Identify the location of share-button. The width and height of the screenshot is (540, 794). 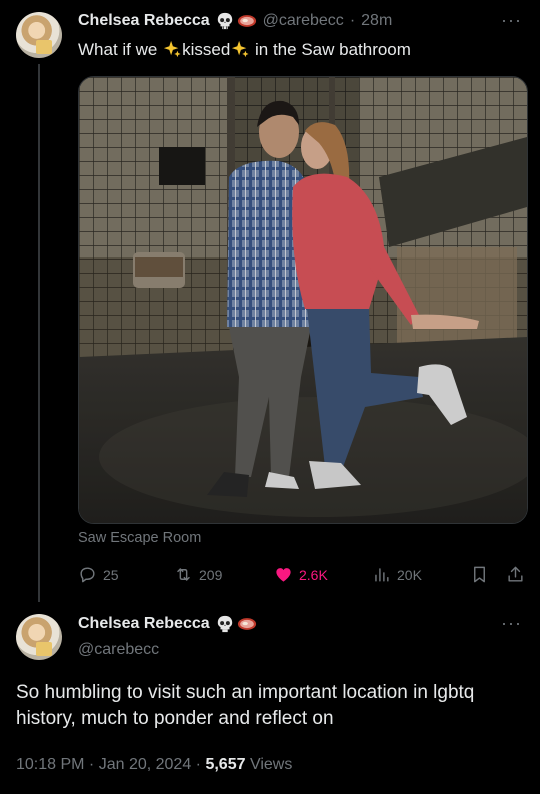
(515, 574).